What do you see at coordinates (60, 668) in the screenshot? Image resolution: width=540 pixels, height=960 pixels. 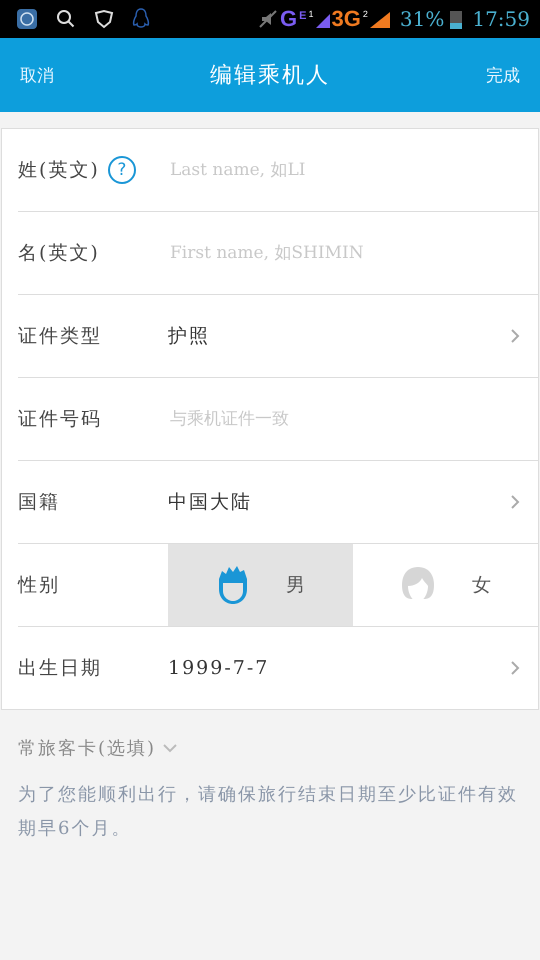 I see `field-label: 出生日期` at bounding box center [60, 668].